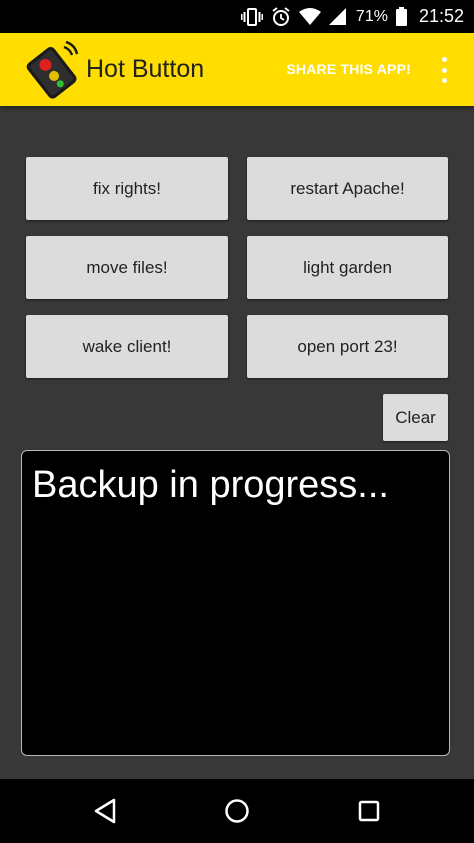  What do you see at coordinates (105, 811) in the screenshot?
I see `back-icon` at bounding box center [105, 811].